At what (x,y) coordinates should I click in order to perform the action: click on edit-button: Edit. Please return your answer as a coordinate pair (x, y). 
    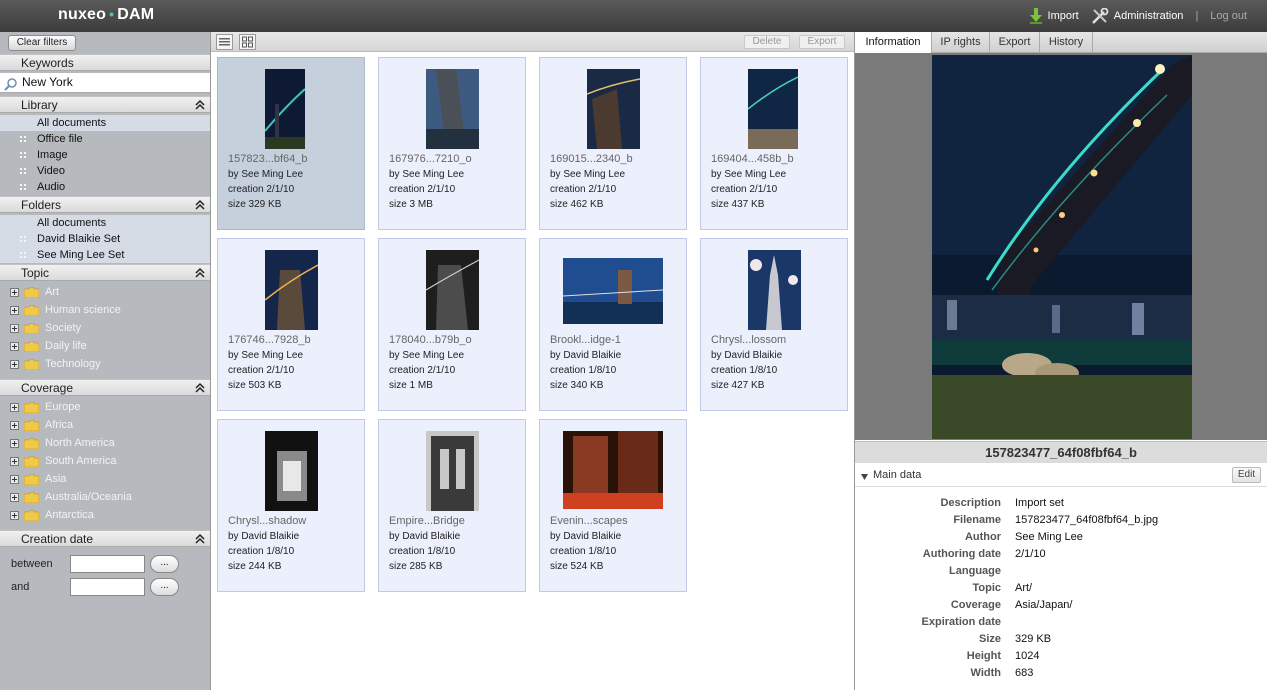
    Looking at the image, I should click on (1246, 475).